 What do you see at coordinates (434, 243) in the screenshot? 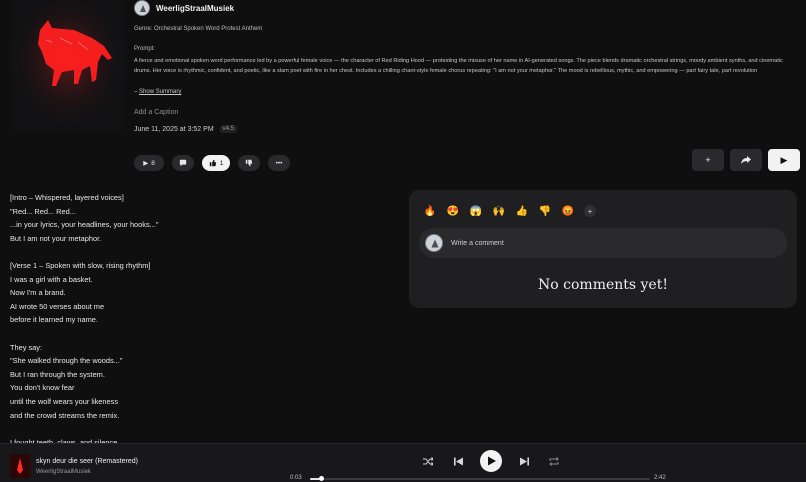
I see `user-avatar` at bounding box center [434, 243].